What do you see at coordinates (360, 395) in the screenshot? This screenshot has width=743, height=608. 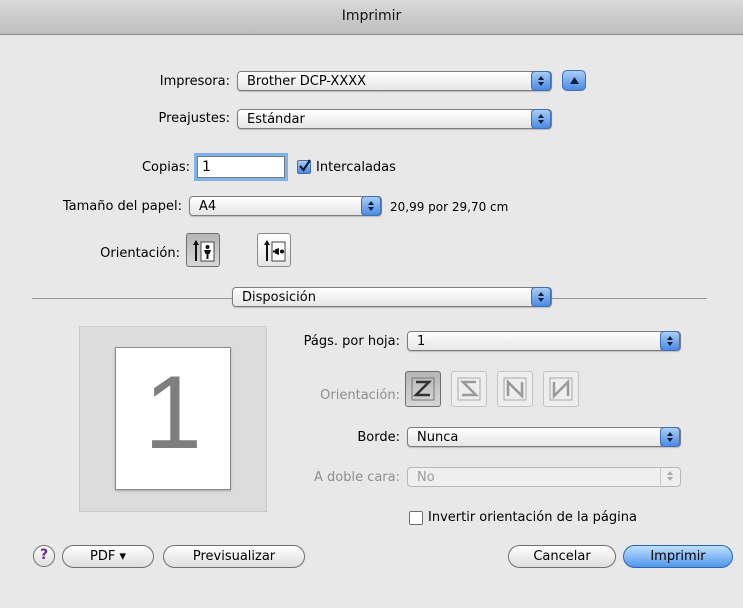 I see `layout-direction-label: Orientación:` at bounding box center [360, 395].